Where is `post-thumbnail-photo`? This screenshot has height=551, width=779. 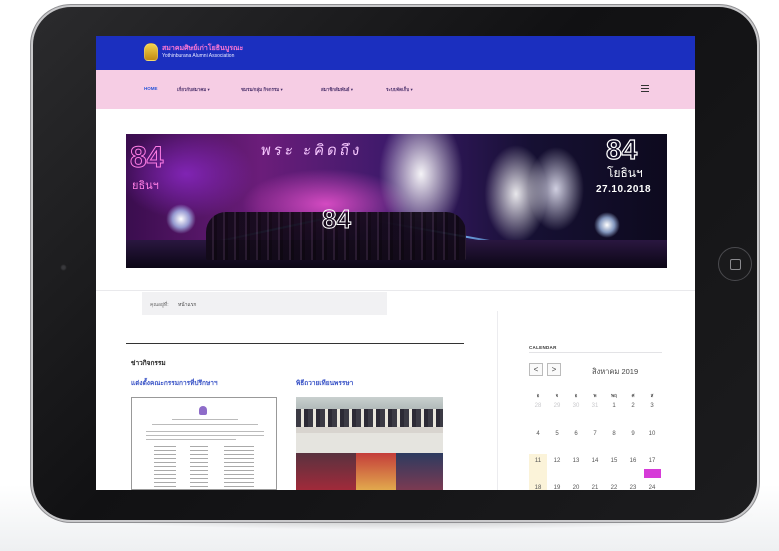
post-thumbnail-photo is located at coordinates (369, 443).